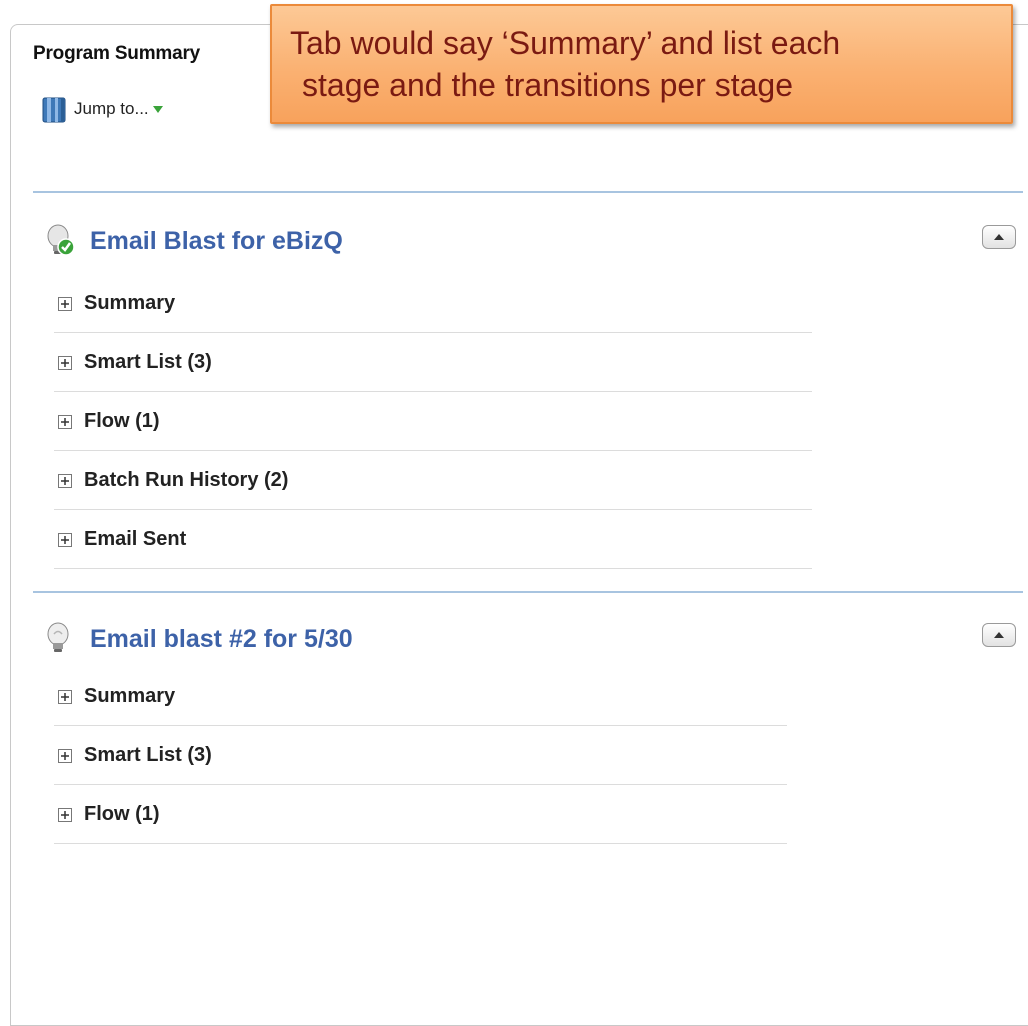  What do you see at coordinates (221, 639) in the screenshot?
I see `program-title: Email blast #2 for 5/30` at bounding box center [221, 639].